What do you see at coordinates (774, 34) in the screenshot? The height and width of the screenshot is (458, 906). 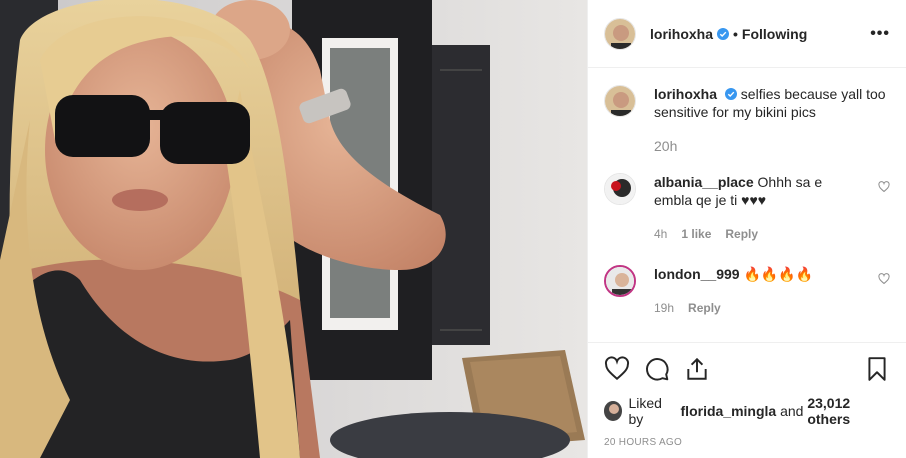 I see `following-button: Following` at bounding box center [774, 34].